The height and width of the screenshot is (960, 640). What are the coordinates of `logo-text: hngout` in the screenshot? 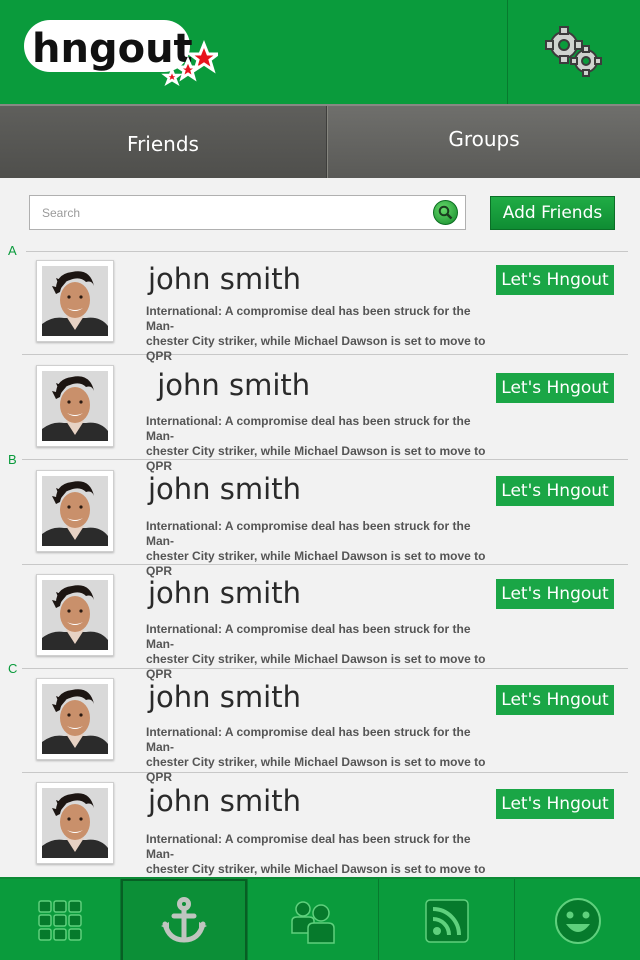 It's located at (112, 49).